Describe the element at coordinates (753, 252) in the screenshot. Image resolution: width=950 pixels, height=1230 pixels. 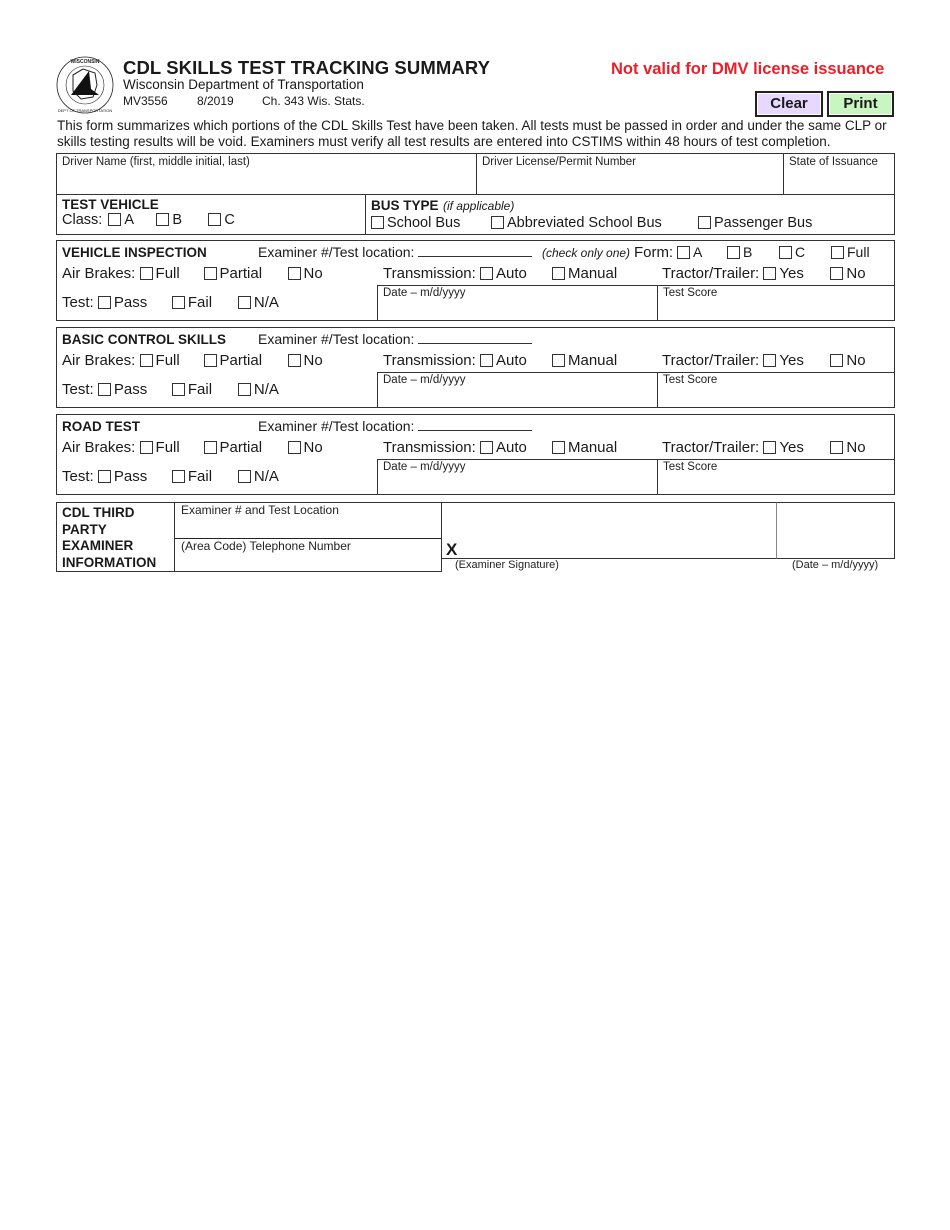
I see `form-b-option: B` at that location.